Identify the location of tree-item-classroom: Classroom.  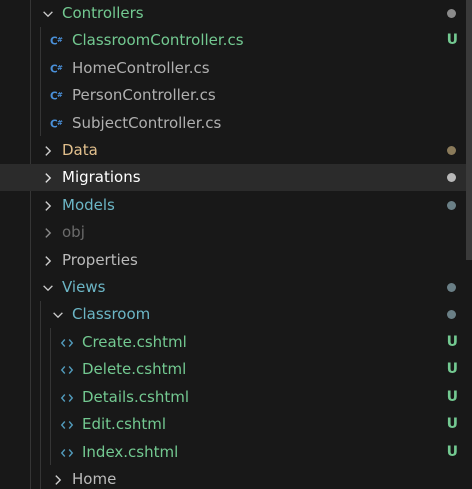
(236, 314).